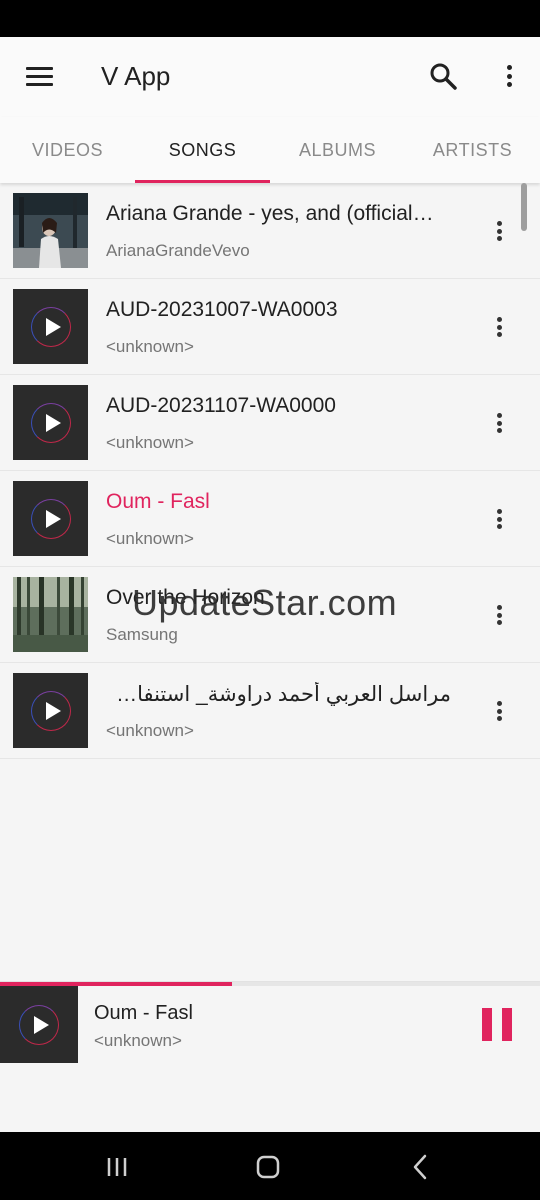 This screenshot has height=1200, width=540. What do you see at coordinates (158, 501) in the screenshot?
I see `song-title: Oum - Fasl` at bounding box center [158, 501].